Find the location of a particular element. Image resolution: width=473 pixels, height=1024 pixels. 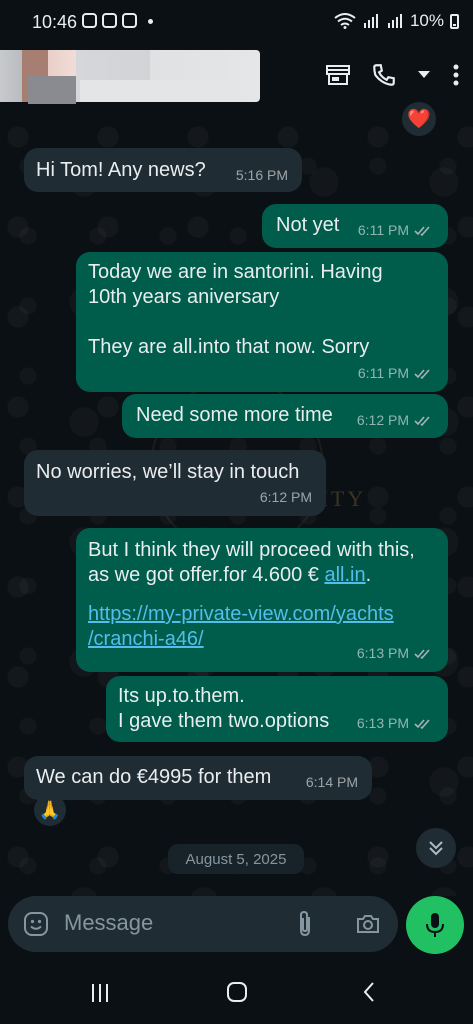

message-bubble: Not yet 6:11 PM is located at coordinates (355, 226).